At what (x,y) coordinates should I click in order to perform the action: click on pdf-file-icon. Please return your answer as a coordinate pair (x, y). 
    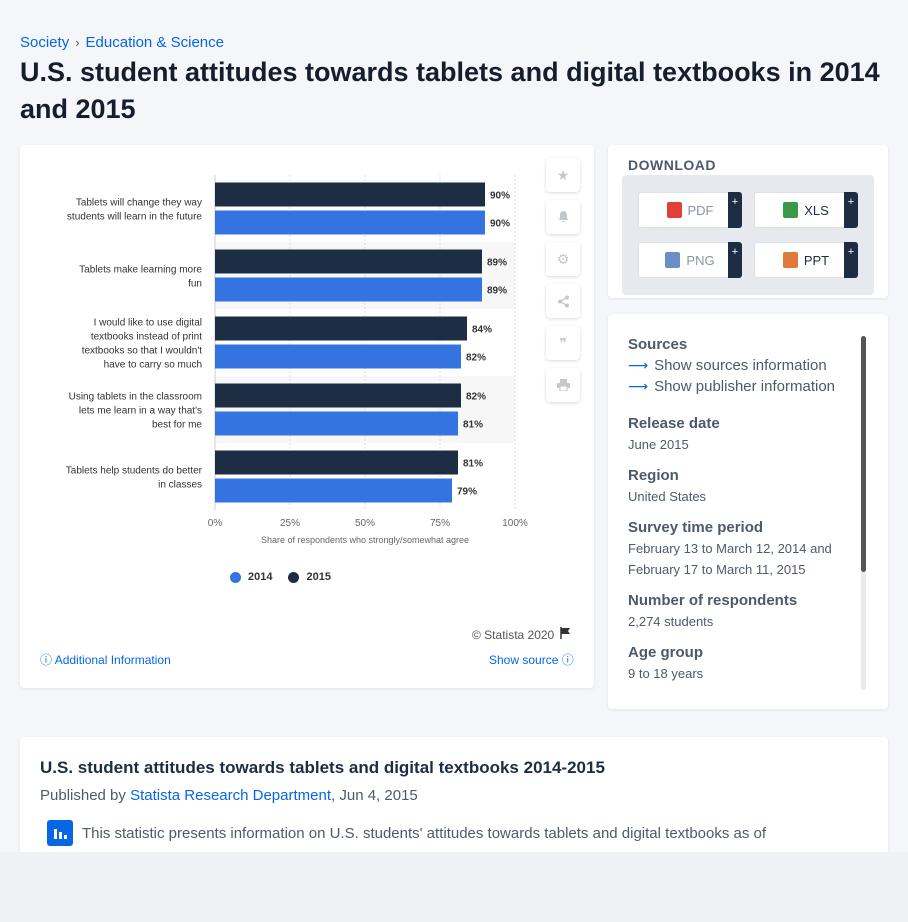
    Looking at the image, I should click on (674, 210).